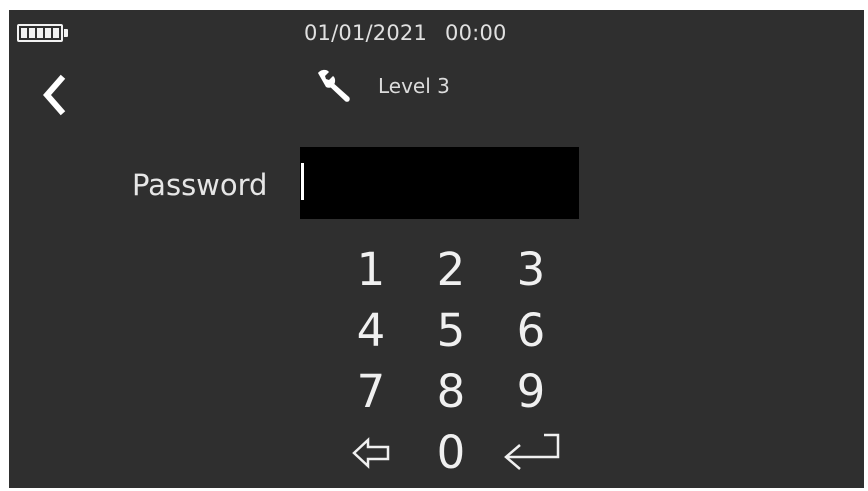  I want to click on enter-button, so click(531, 452).